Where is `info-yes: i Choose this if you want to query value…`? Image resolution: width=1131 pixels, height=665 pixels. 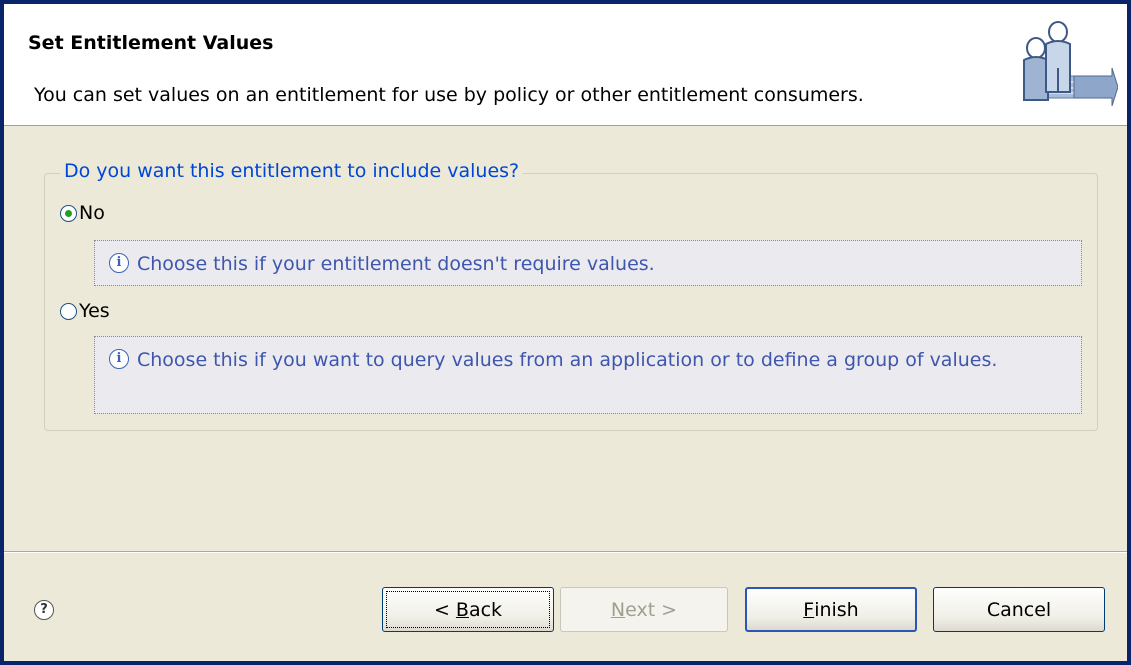 info-yes: i Choose this if you want to query value… is located at coordinates (588, 375).